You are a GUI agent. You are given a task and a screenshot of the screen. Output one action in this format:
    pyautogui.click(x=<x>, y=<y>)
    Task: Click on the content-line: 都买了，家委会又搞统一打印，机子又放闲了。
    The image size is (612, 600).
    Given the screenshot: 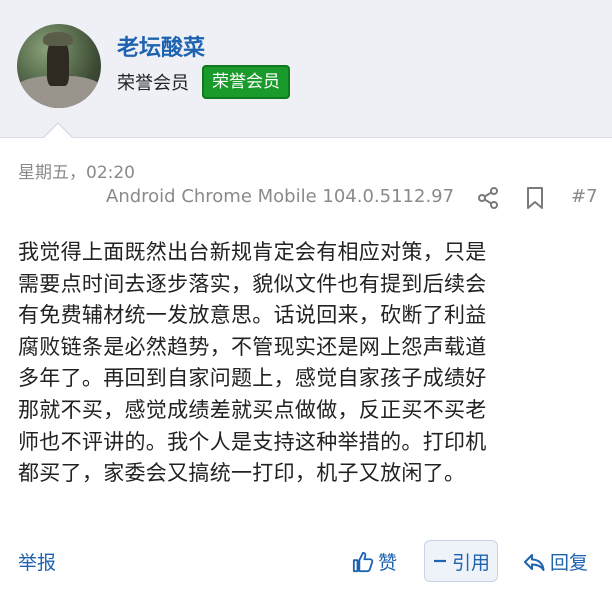 What is the action you would take?
    pyautogui.click(x=242, y=473)
    